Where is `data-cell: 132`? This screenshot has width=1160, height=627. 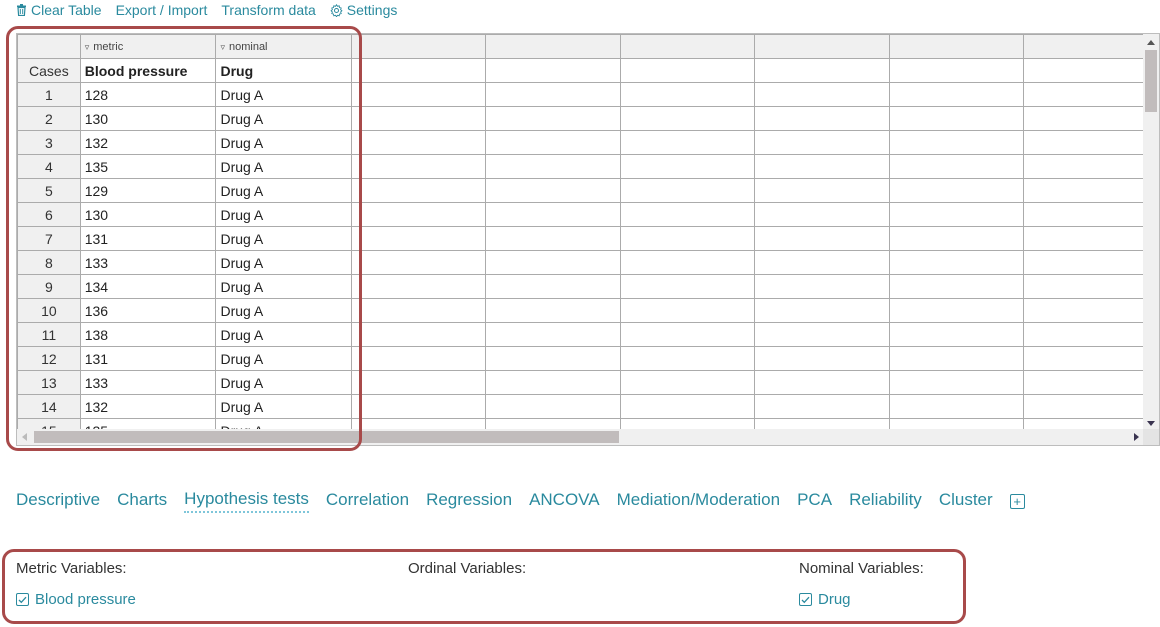
data-cell: 132 is located at coordinates (148, 142).